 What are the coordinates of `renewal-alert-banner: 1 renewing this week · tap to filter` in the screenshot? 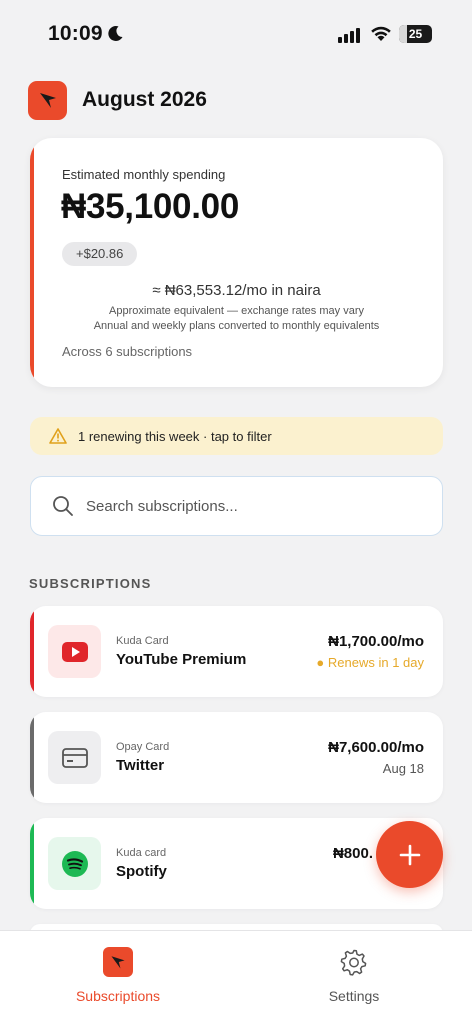 It's located at (236, 436).